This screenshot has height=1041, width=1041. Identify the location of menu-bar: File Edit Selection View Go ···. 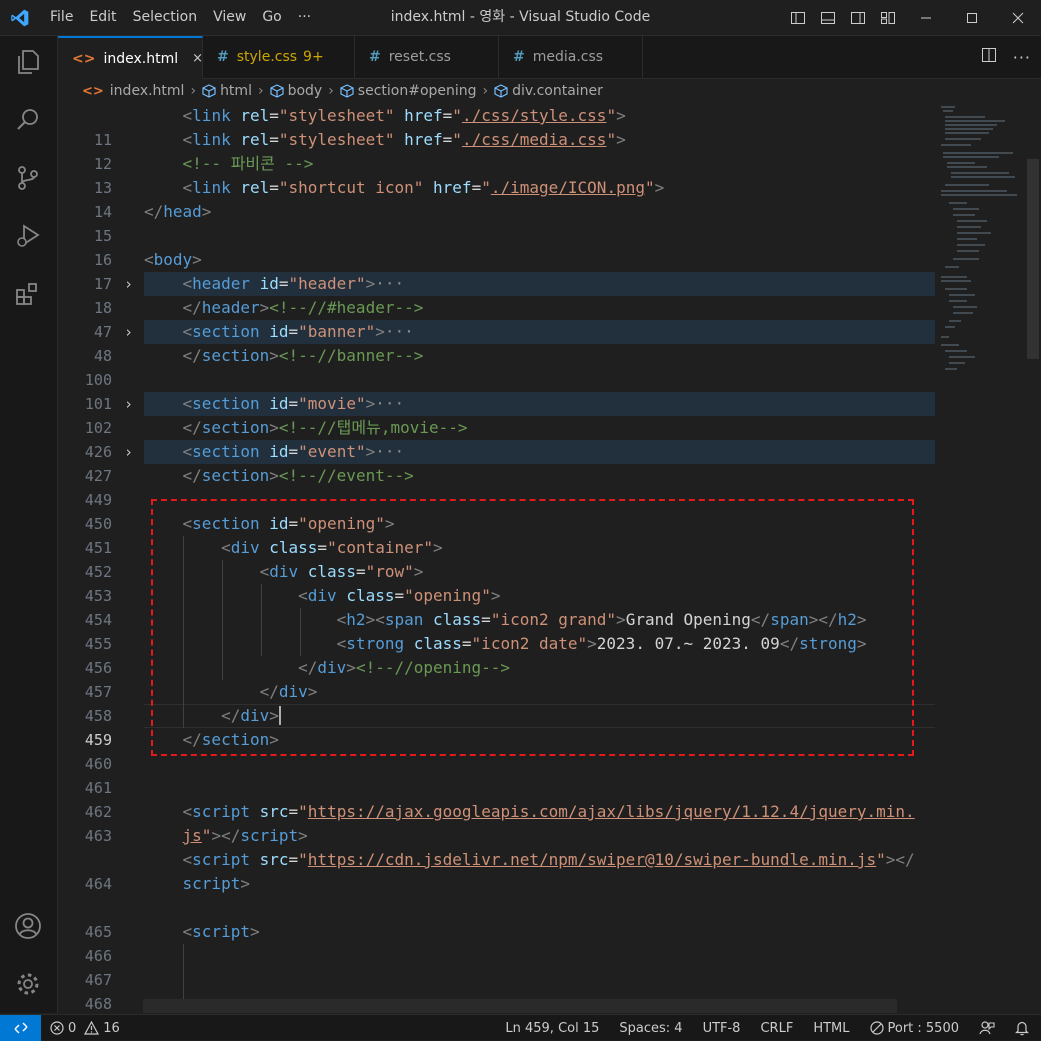
(180, 17).